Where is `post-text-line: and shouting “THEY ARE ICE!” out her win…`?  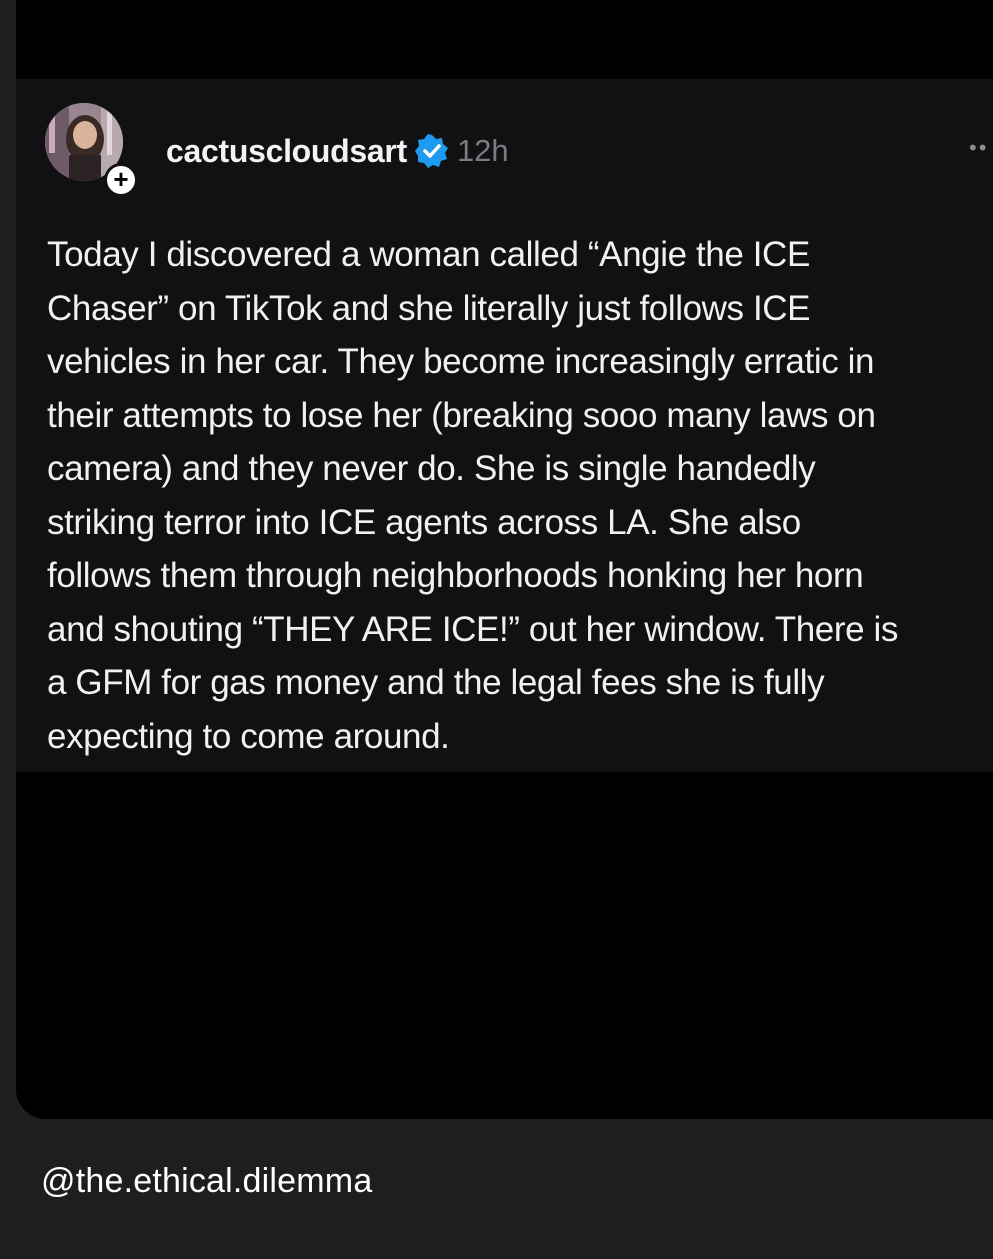
post-text-line: and shouting “THEY ARE ICE!” out her win… is located at coordinates (472, 629).